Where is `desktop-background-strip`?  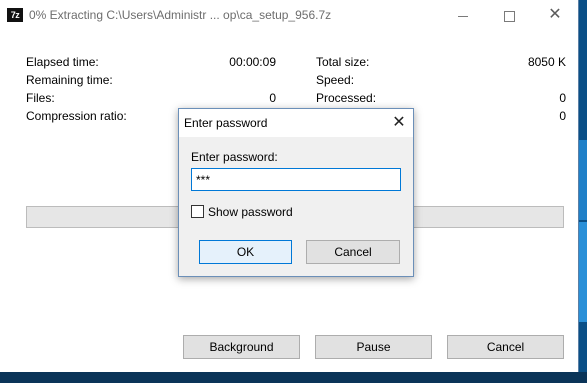
desktop-background-strip is located at coordinates (583, 191).